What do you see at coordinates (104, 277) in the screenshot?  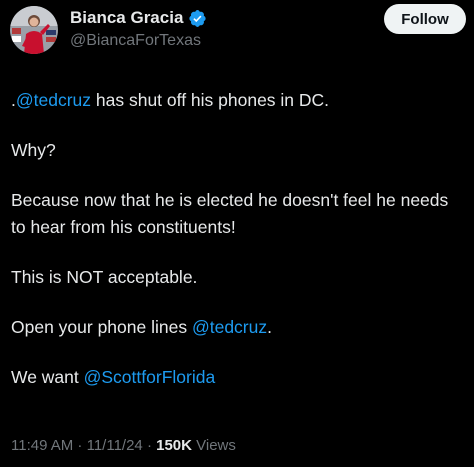 I see `tweet-line: This is NOT acceptable.` at bounding box center [104, 277].